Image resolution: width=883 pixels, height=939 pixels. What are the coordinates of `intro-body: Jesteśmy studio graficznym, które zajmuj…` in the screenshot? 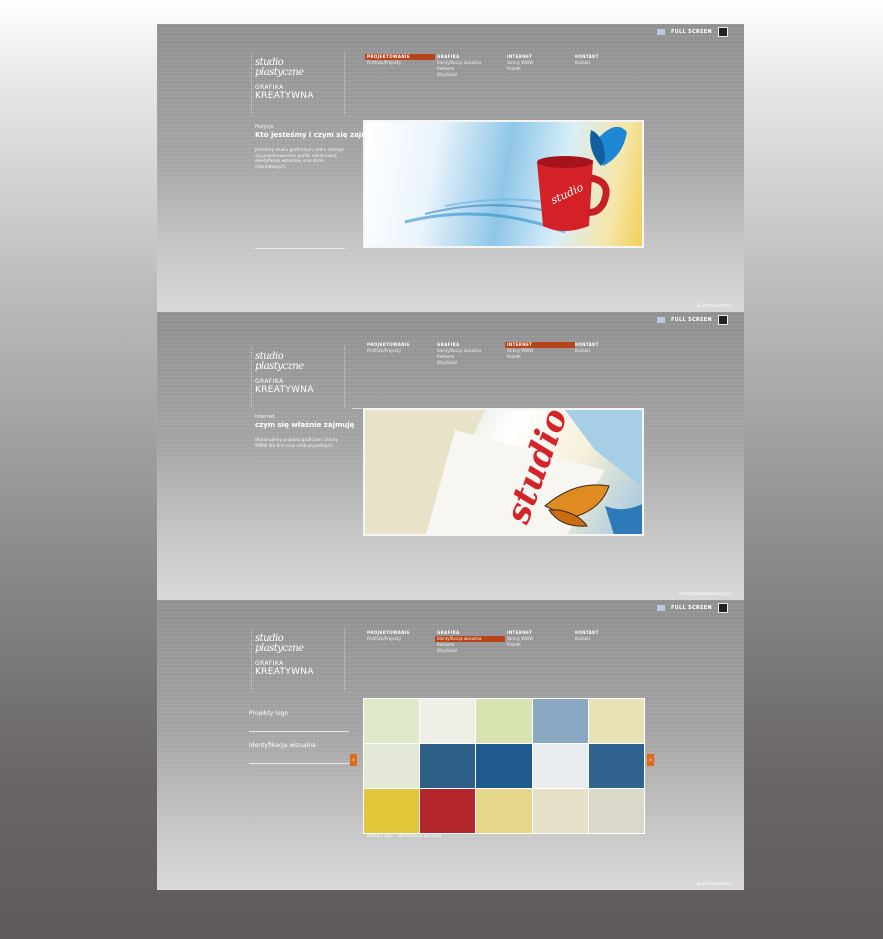 It's located at (299, 158).